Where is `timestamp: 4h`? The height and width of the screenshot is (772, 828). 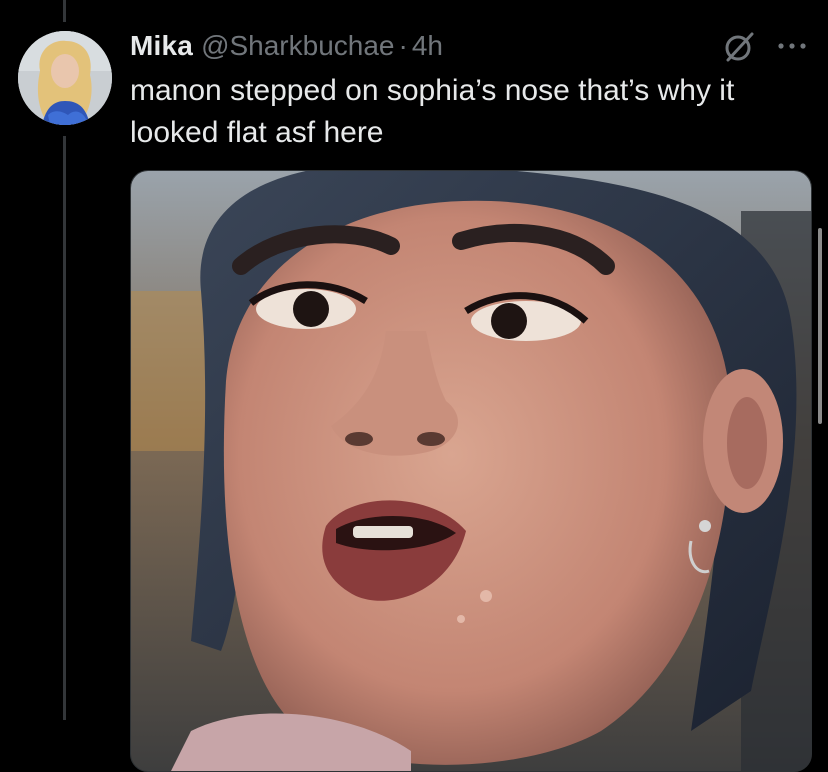 timestamp: 4h is located at coordinates (427, 46).